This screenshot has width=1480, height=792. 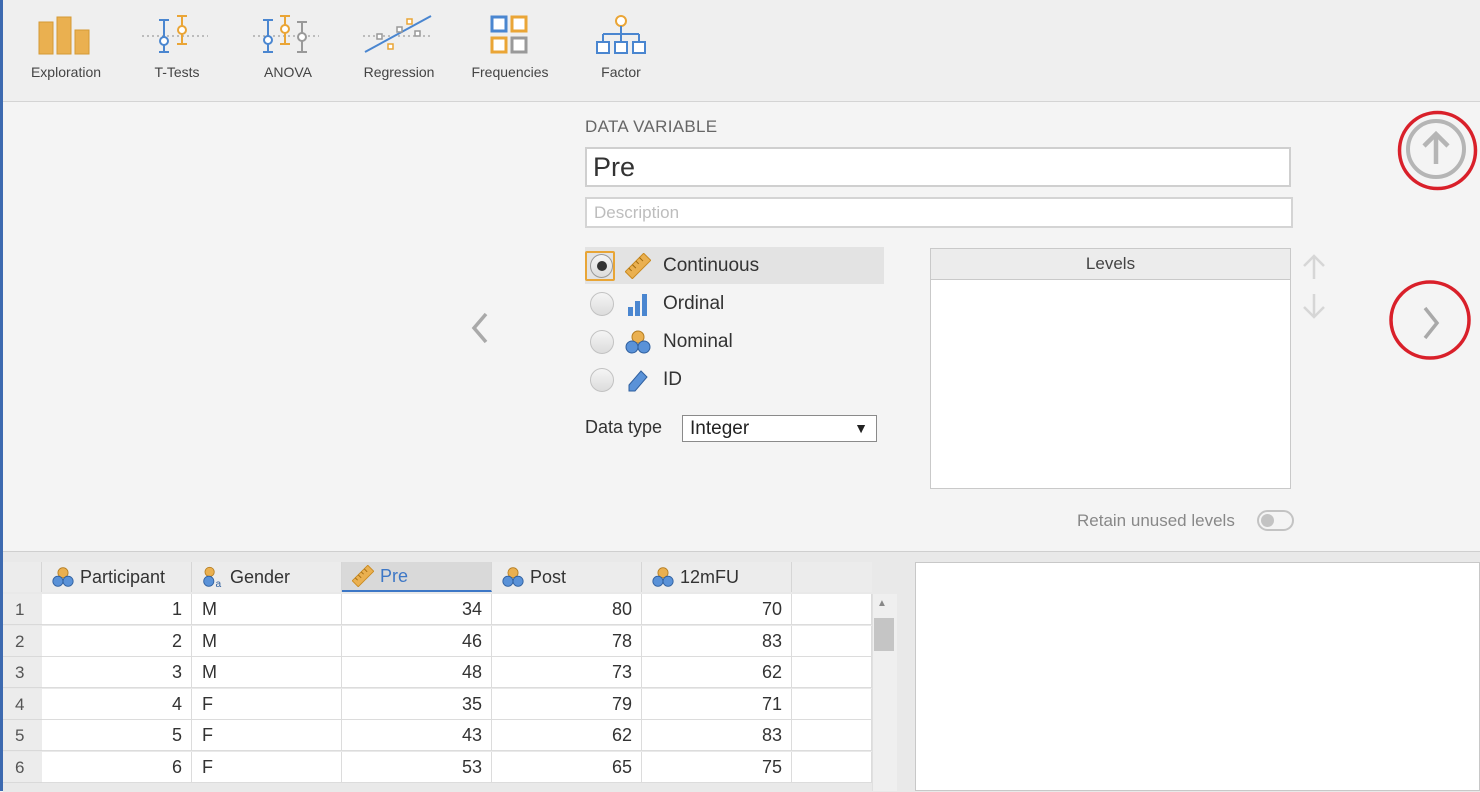 What do you see at coordinates (624, 427) in the screenshot?
I see `data-type-label: Data type` at bounding box center [624, 427].